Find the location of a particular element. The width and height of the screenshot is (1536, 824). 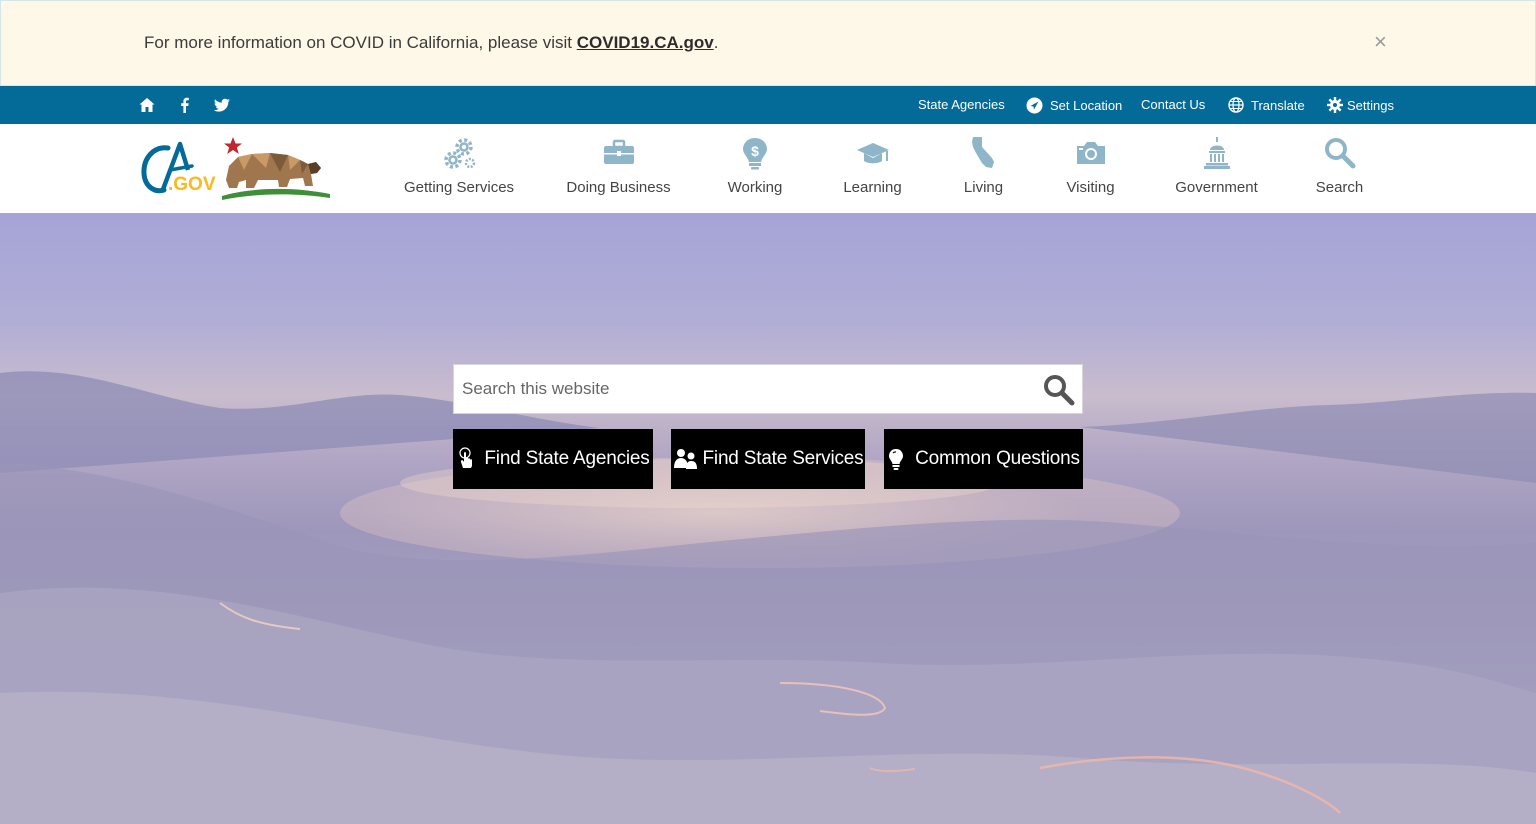

gear-icon is located at coordinates (1335, 105).